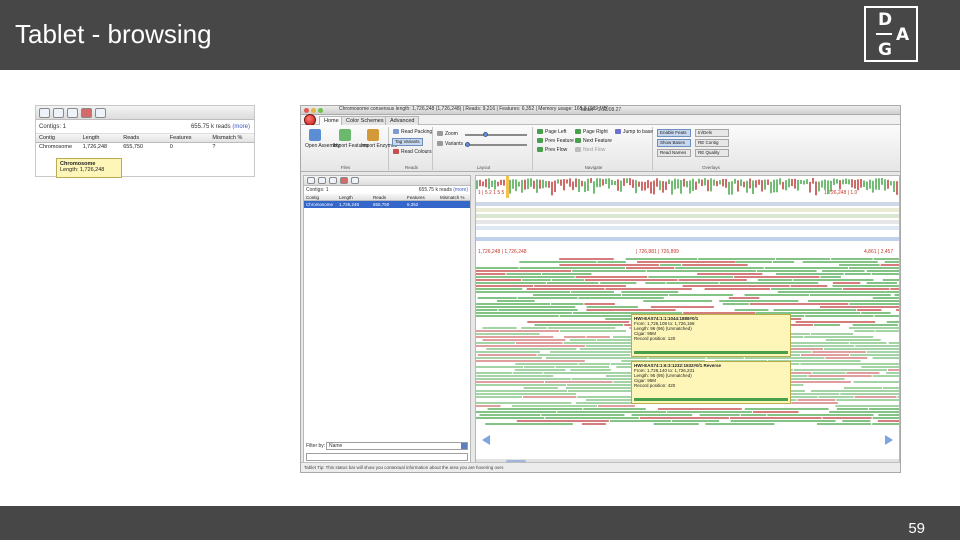 The image size is (960, 540). Describe the element at coordinates (365, 120) in the screenshot. I see `tab-color-schemes: Color Schemes` at that location.